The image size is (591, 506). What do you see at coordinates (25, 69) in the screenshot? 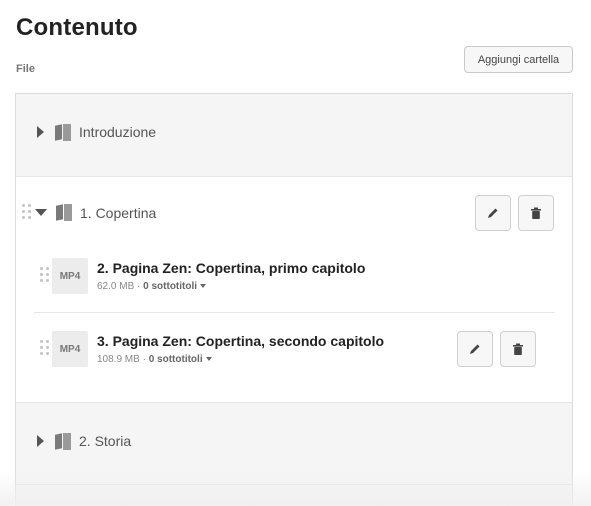
I see `section-label-file: File` at bounding box center [25, 69].